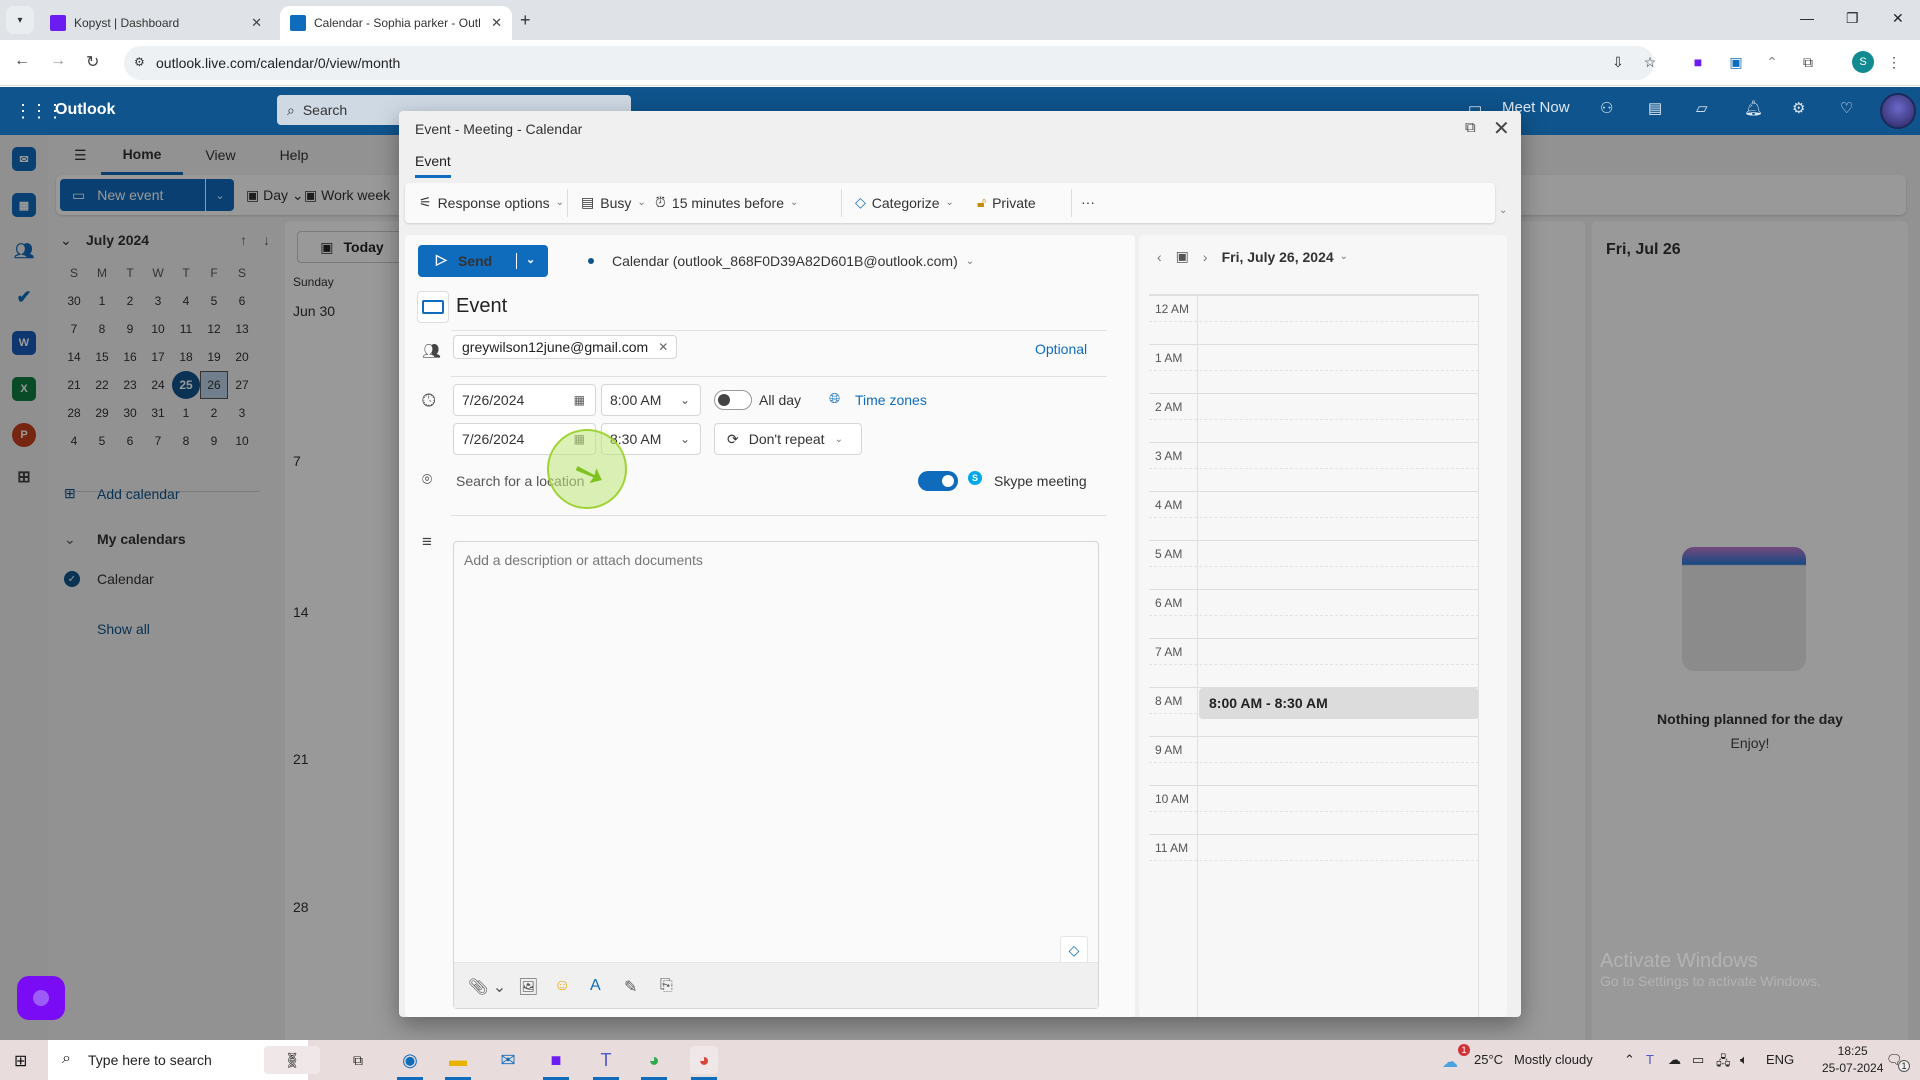  Describe the element at coordinates (1313, 564) in the screenshot. I see `timeline-hour-slot: 5 AM` at that location.